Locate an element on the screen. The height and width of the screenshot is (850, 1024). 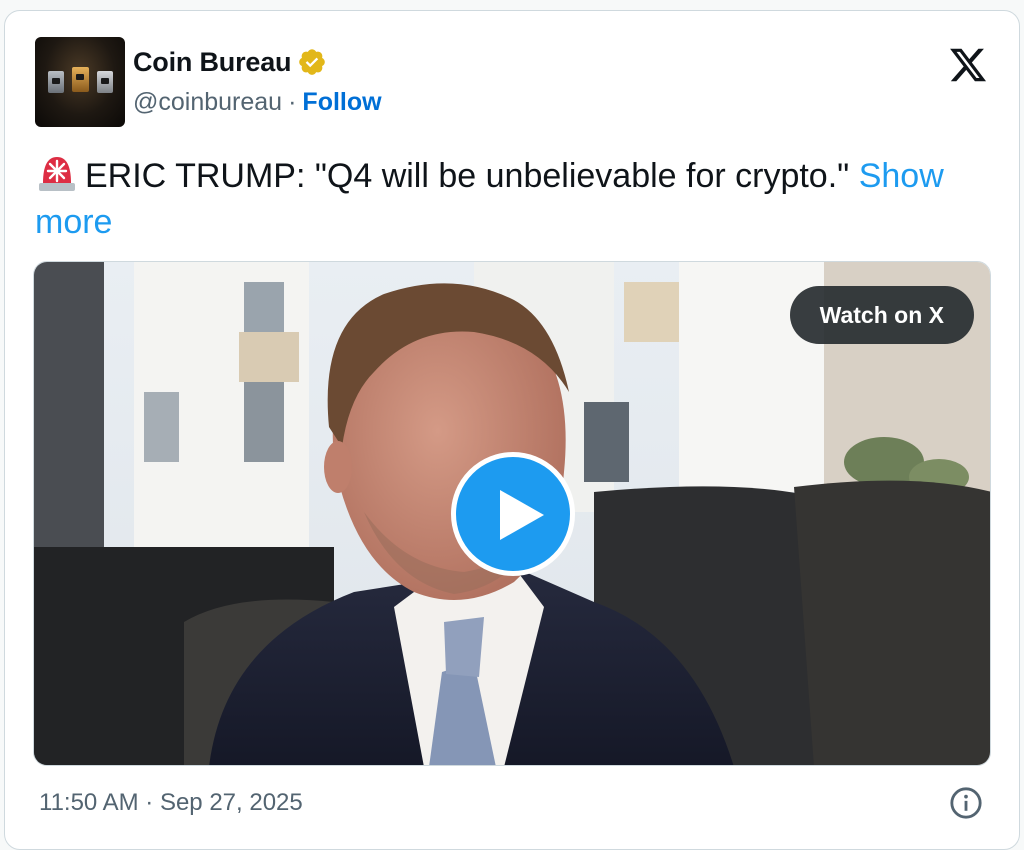
play-icon is located at coordinates (522, 515).